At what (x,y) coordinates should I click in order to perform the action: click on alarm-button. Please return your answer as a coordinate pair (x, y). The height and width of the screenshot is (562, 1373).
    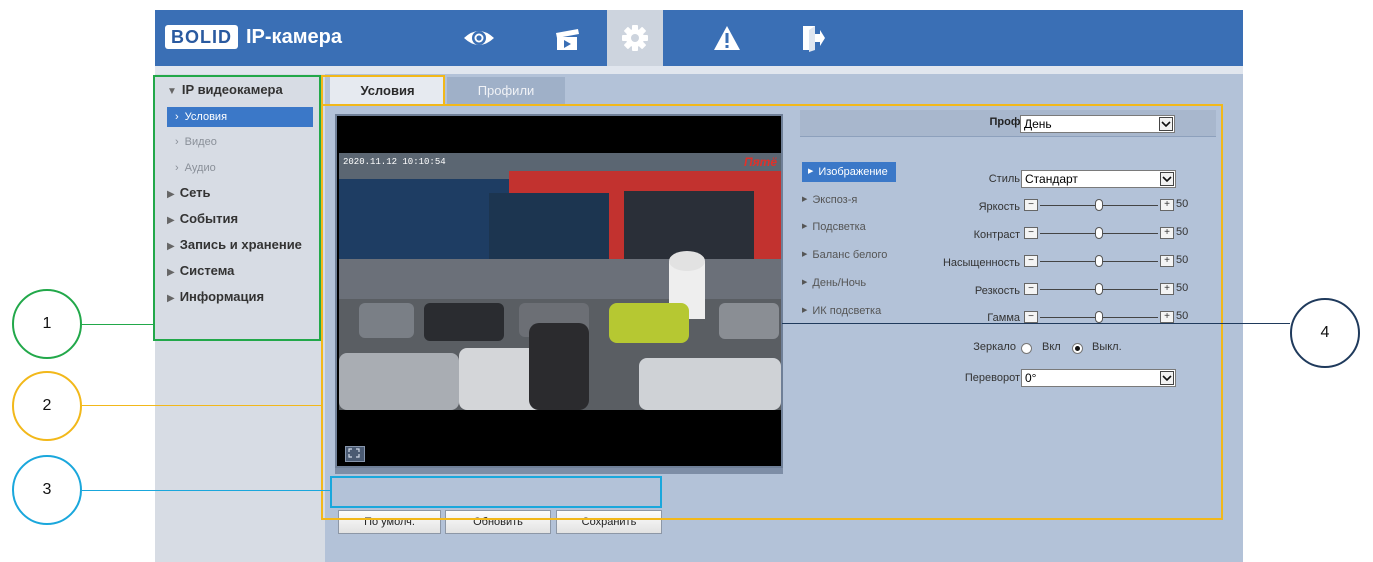
    Looking at the image, I should click on (727, 38).